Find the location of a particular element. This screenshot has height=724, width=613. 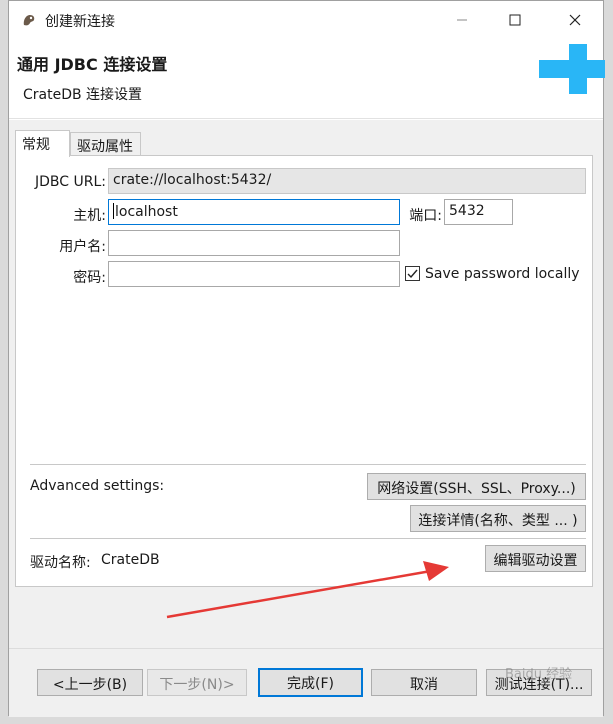

advanced-settings-label: Advanced settings: is located at coordinates (97, 486).